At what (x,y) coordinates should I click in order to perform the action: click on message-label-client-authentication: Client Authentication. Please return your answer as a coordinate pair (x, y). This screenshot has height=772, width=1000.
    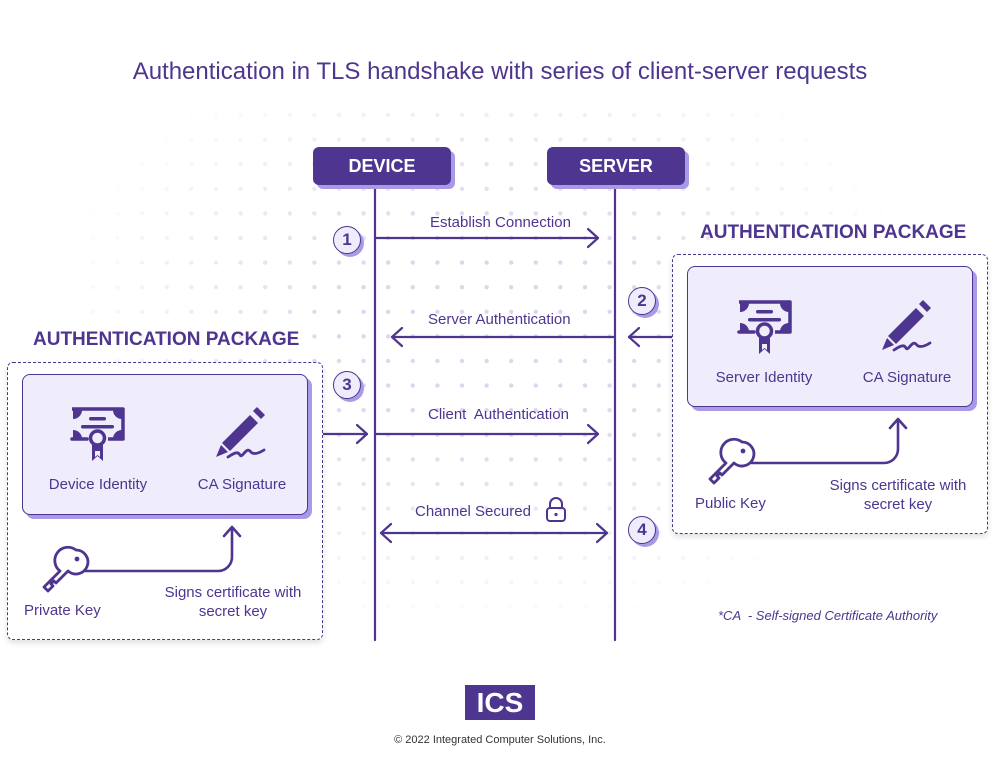
    Looking at the image, I should click on (498, 414).